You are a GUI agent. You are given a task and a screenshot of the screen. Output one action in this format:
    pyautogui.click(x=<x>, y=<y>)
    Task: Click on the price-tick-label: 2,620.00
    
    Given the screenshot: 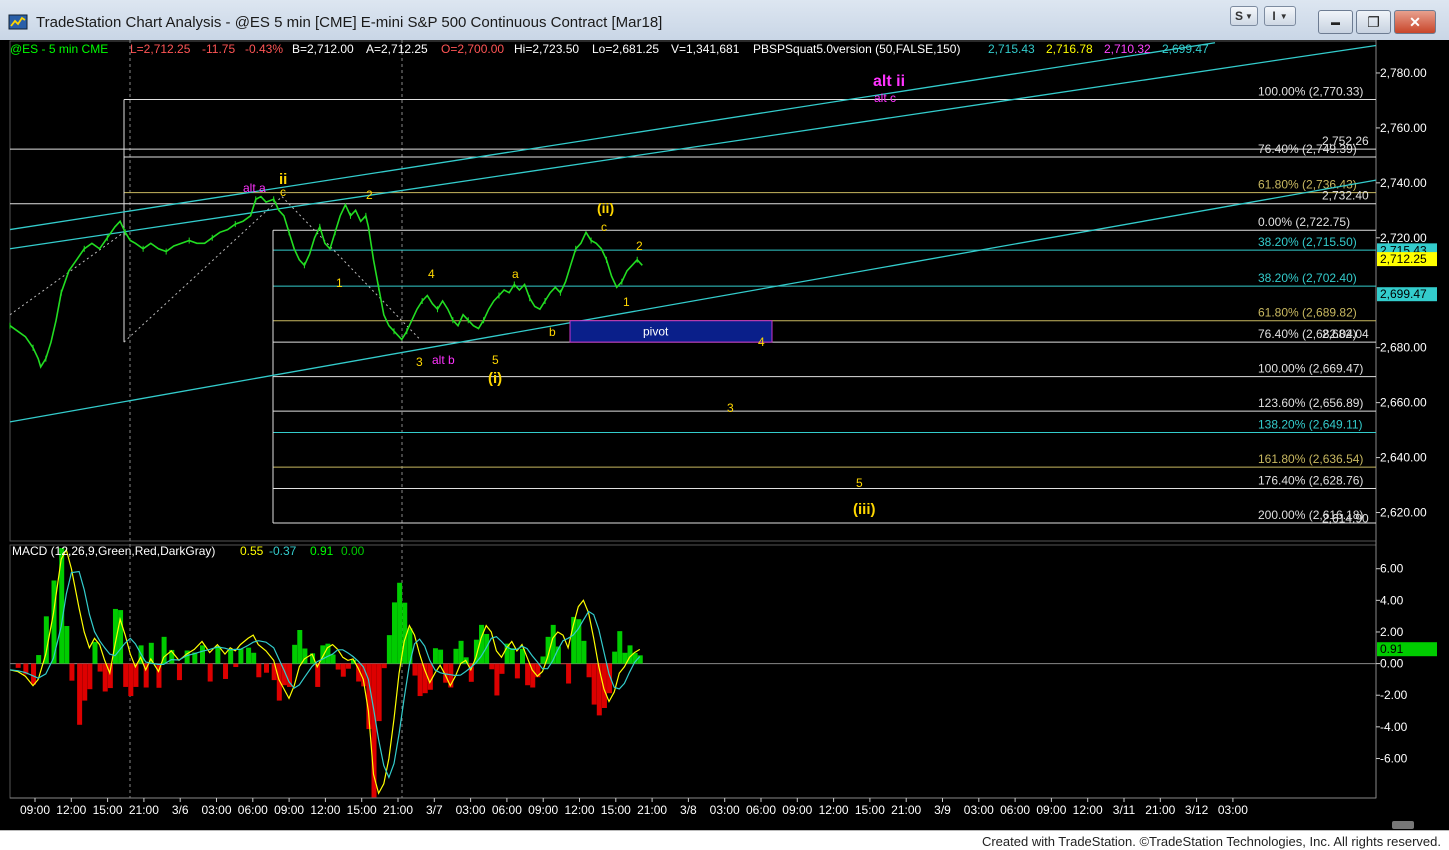 What is the action you would take?
    pyautogui.click(x=1403, y=513)
    